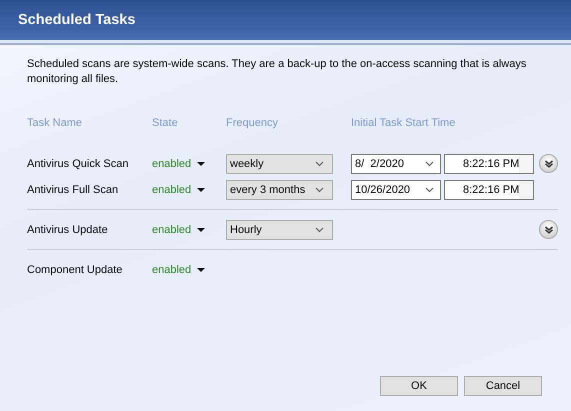 This screenshot has height=411, width=571. Describe the element at coordinates (78, 164) in the screenshot. I see `task-name: Antivirus Quick Scan` at that location.